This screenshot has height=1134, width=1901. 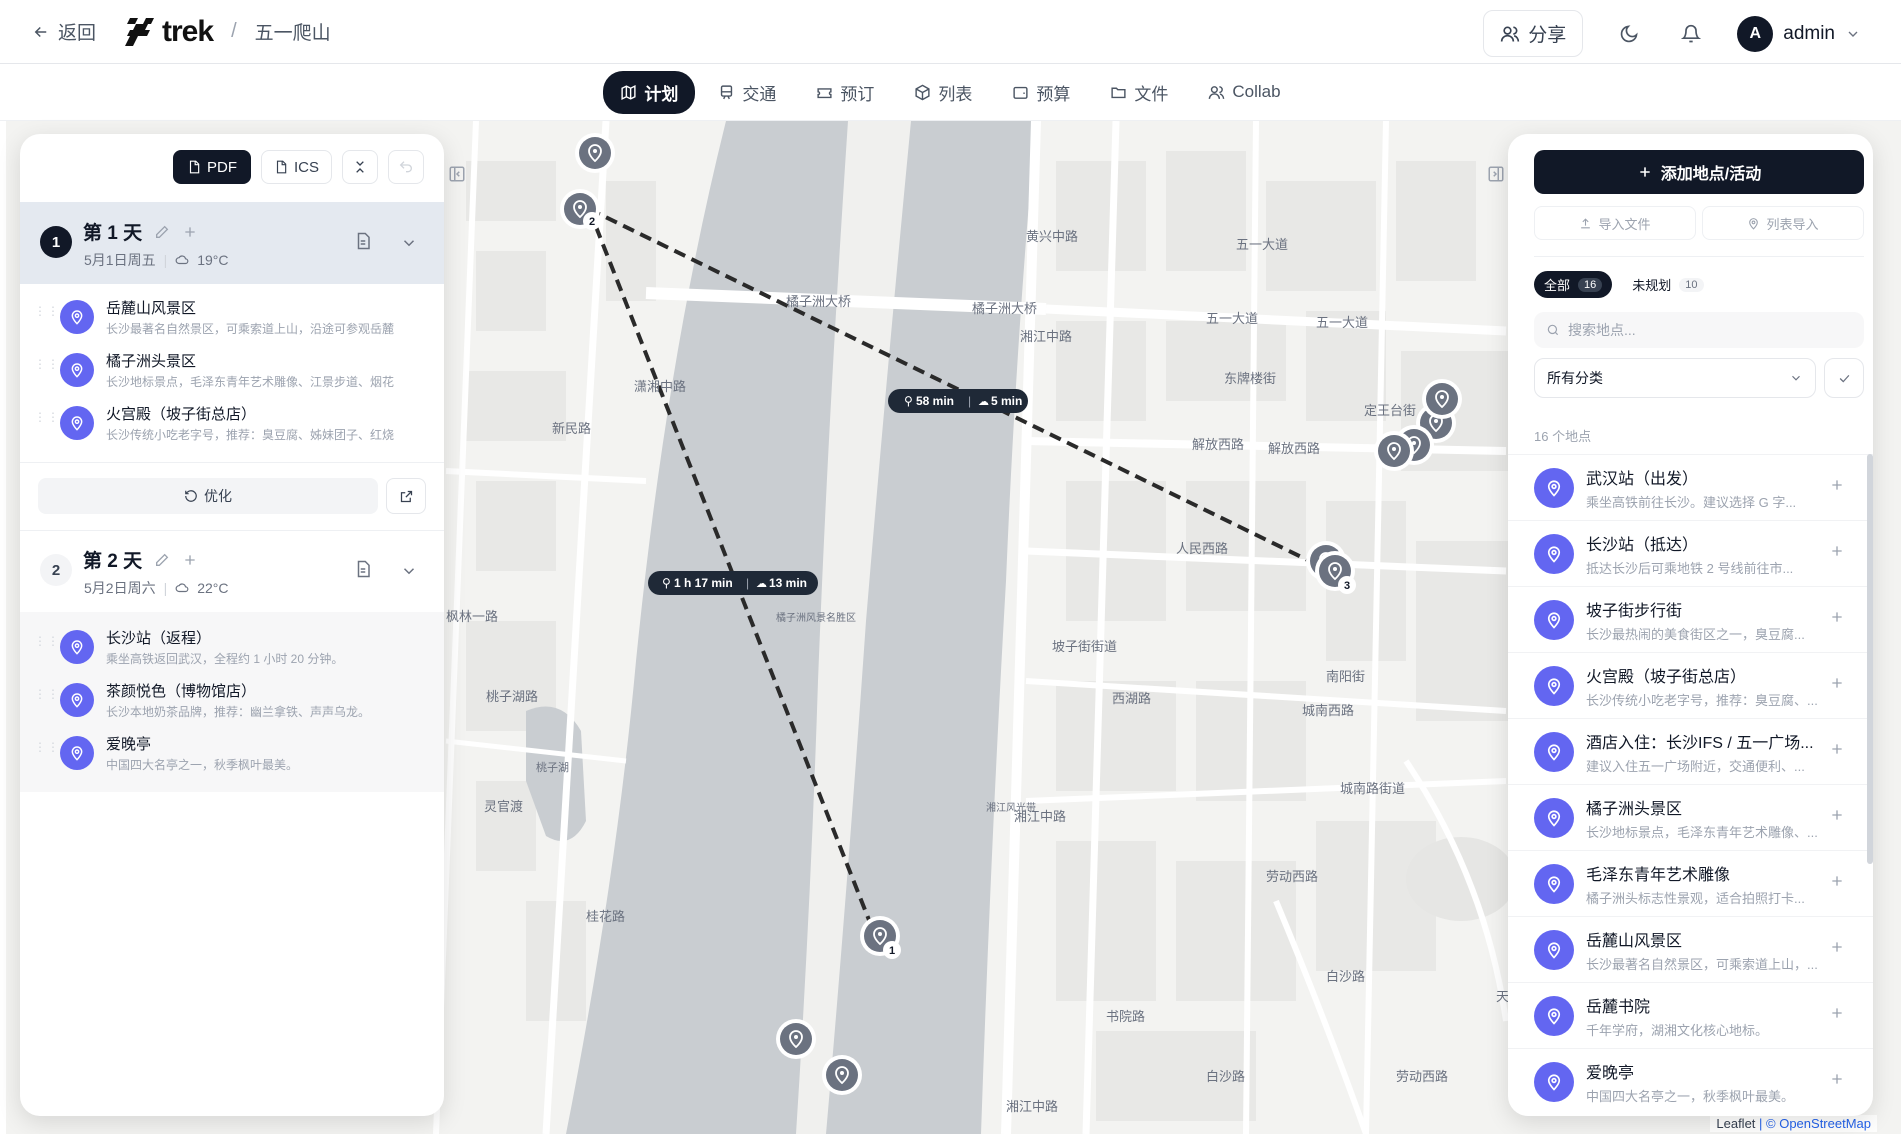 I want to click on scrollbar, so click(x=1870, y=659).